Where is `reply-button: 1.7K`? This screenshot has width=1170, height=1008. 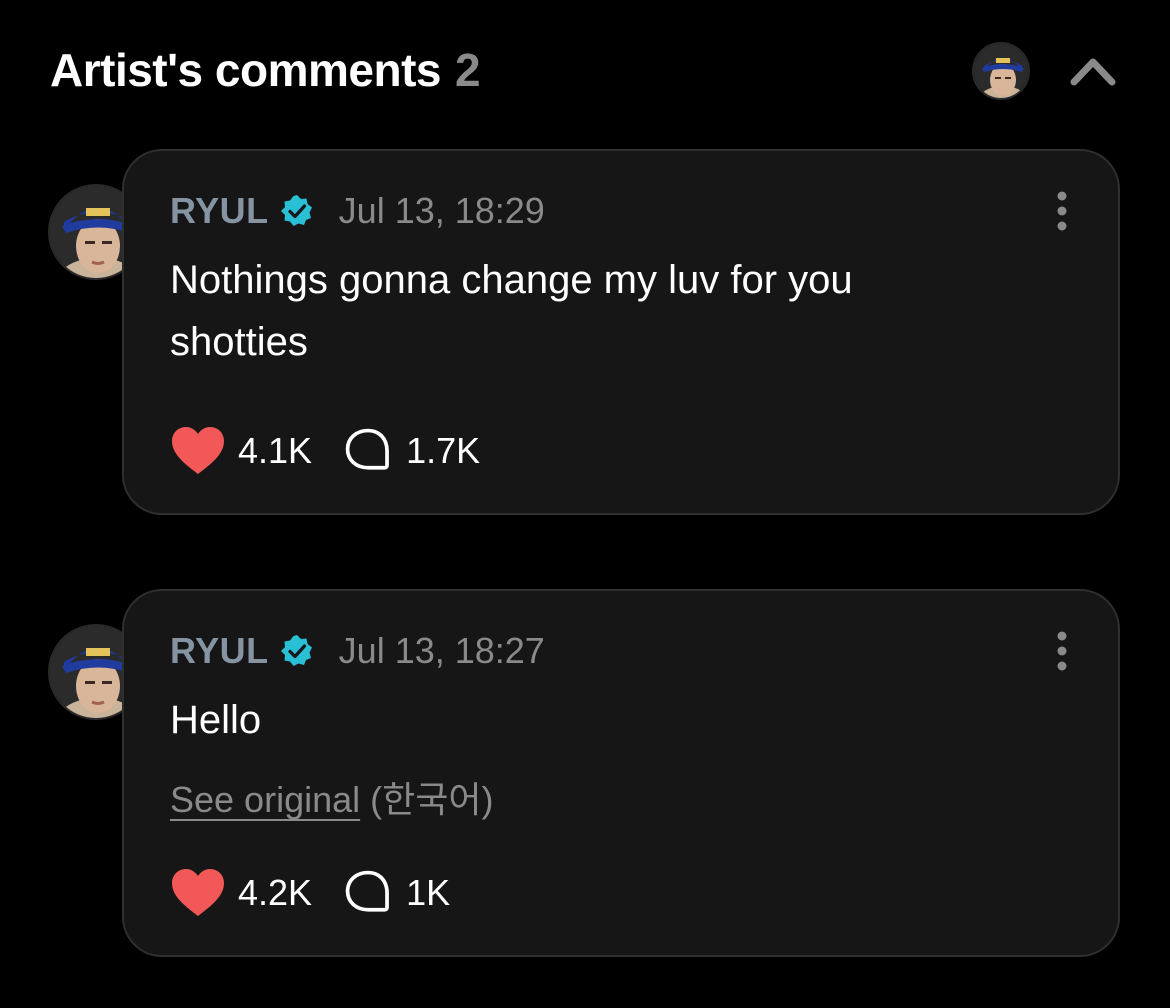
reply-button: 1.7K is located at coordinates (411, 451).